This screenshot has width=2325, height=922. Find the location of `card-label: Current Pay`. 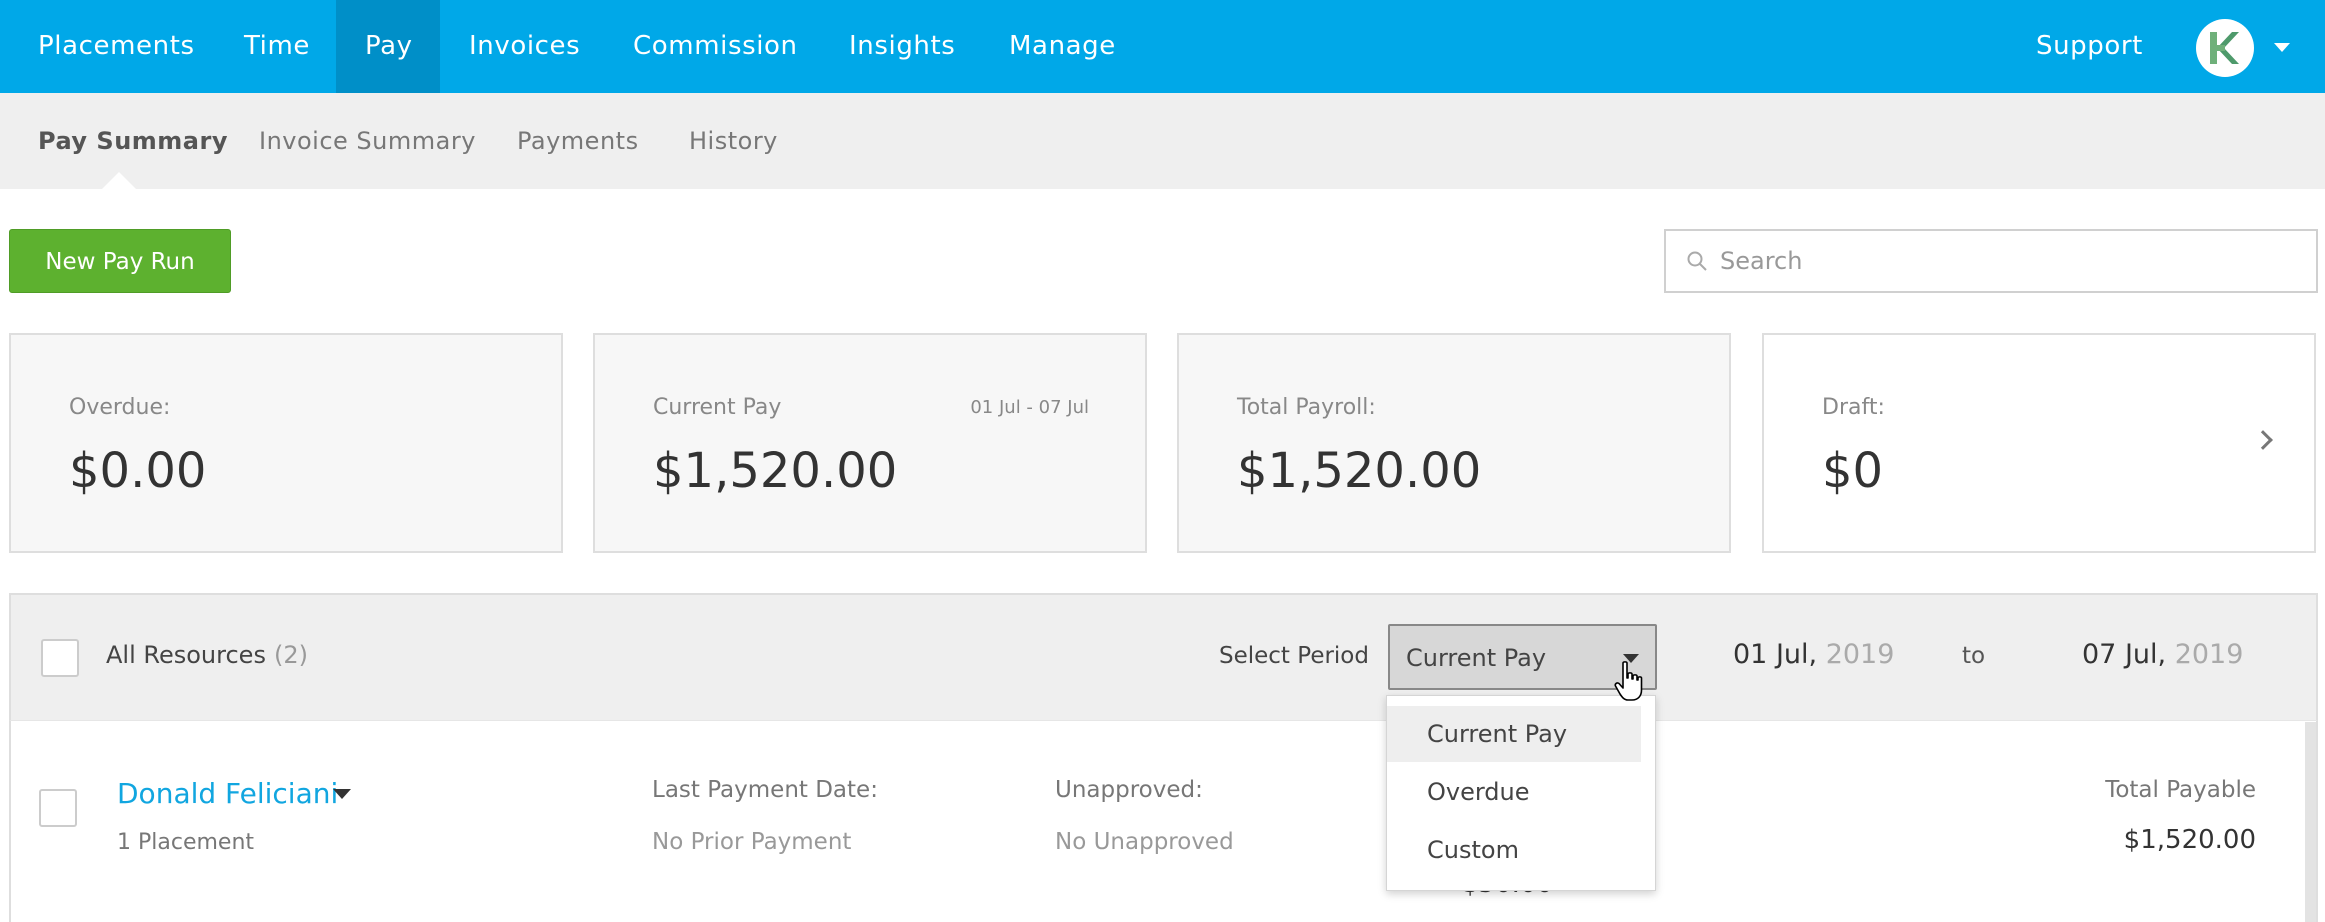

card-label: Current Pay is located at coordinates (717, 407).